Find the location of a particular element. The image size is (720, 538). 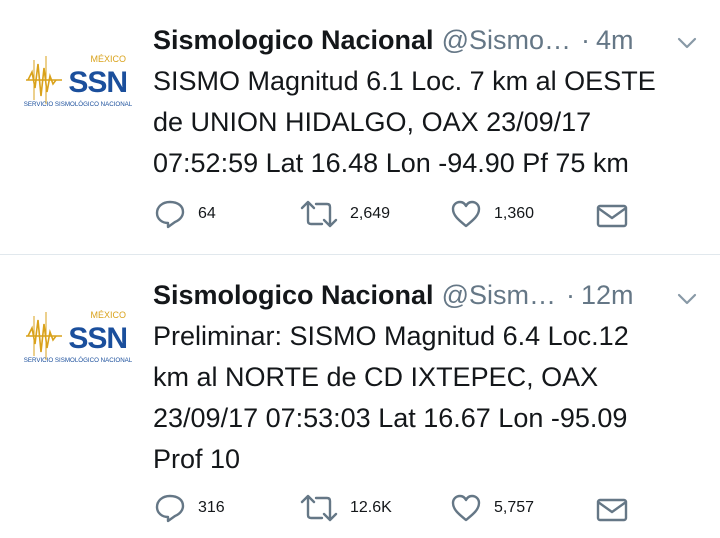

tweet-text-line: 07:52:59 Lat 16.48 Lon -94.90 Pf 75 km is located at coordinates (391, 163).